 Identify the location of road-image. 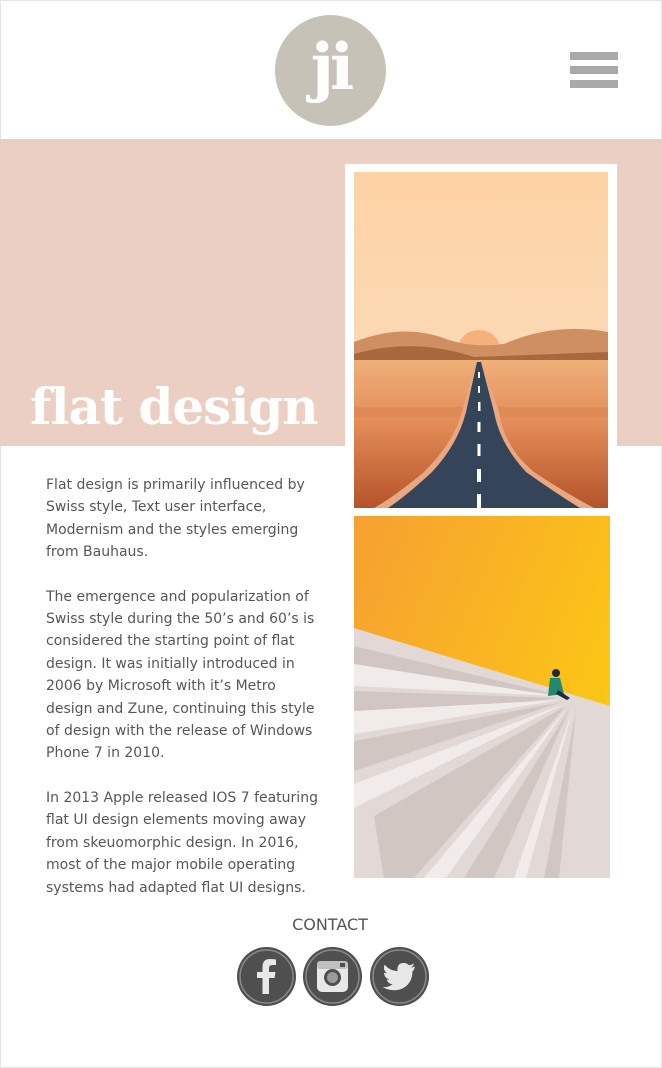
(481, 340).